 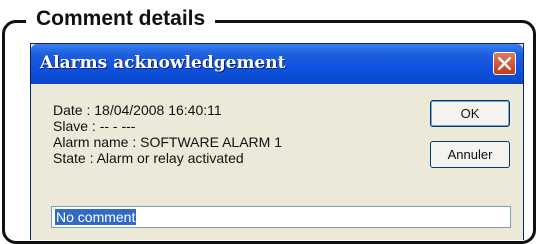 What do you see at coordinates (470, 113) in the screenshot?
I see `ok-button: OK` at bounding box center [470, 113].